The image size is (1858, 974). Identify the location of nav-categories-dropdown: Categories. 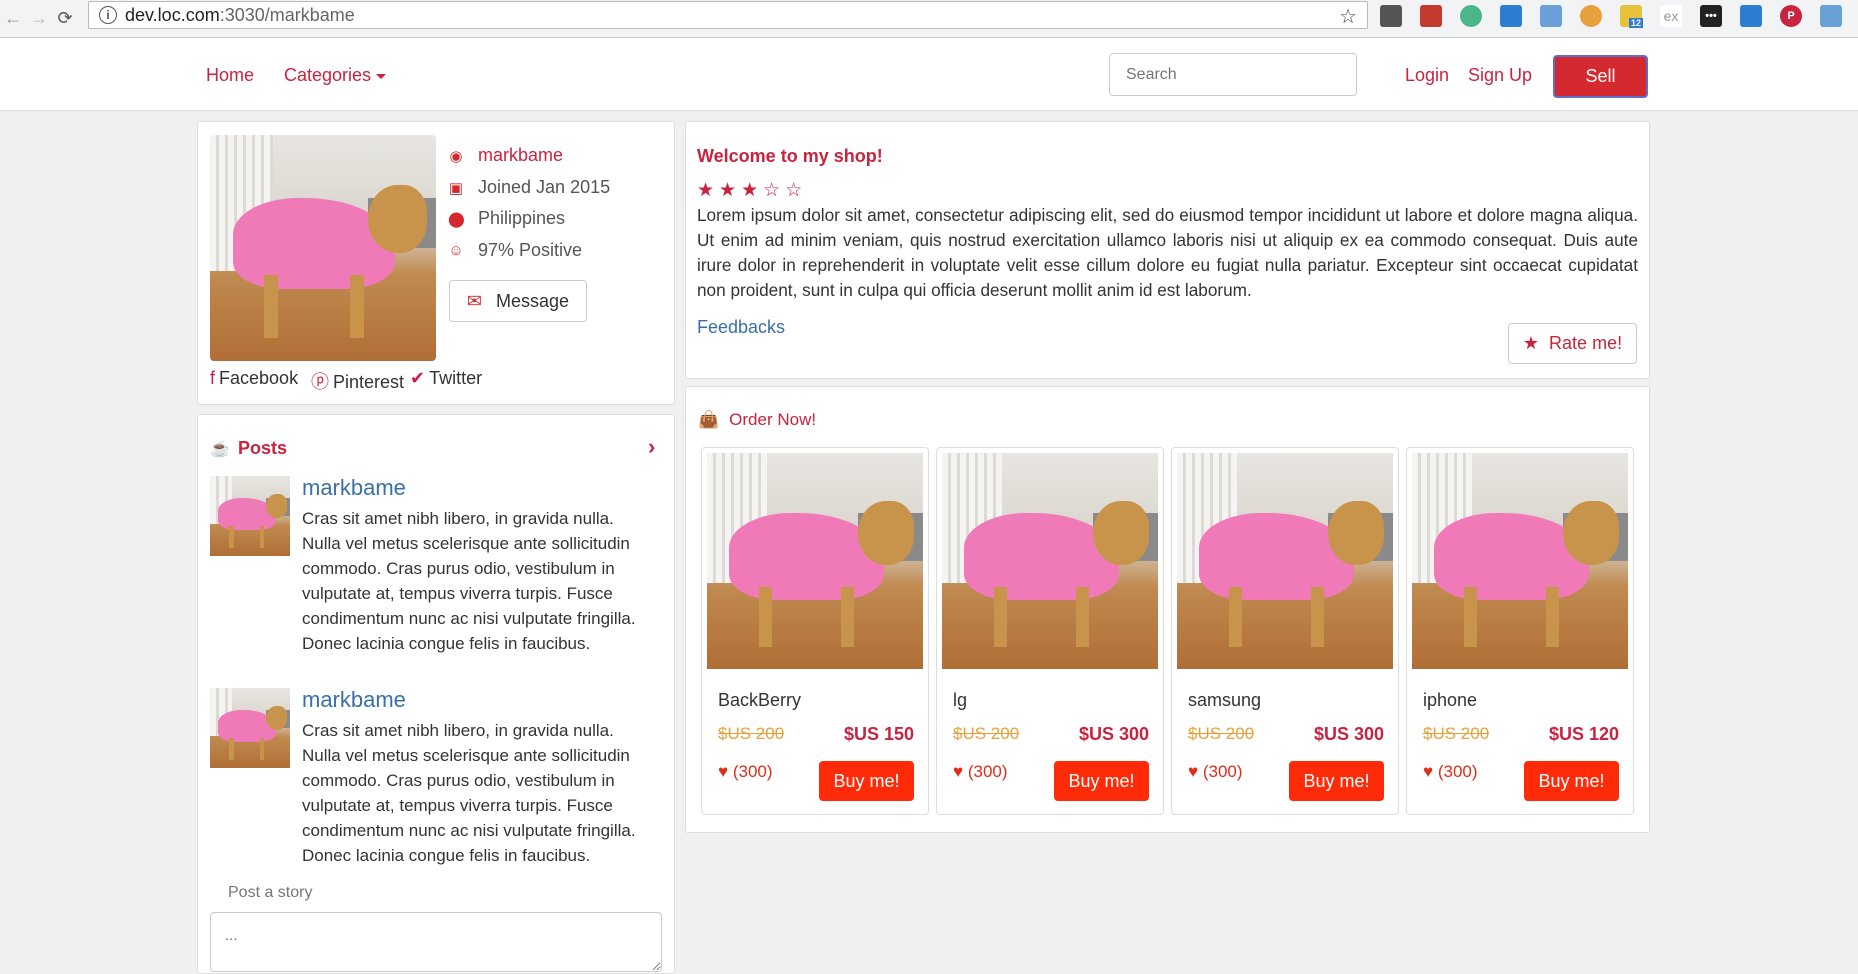
(335, 75).